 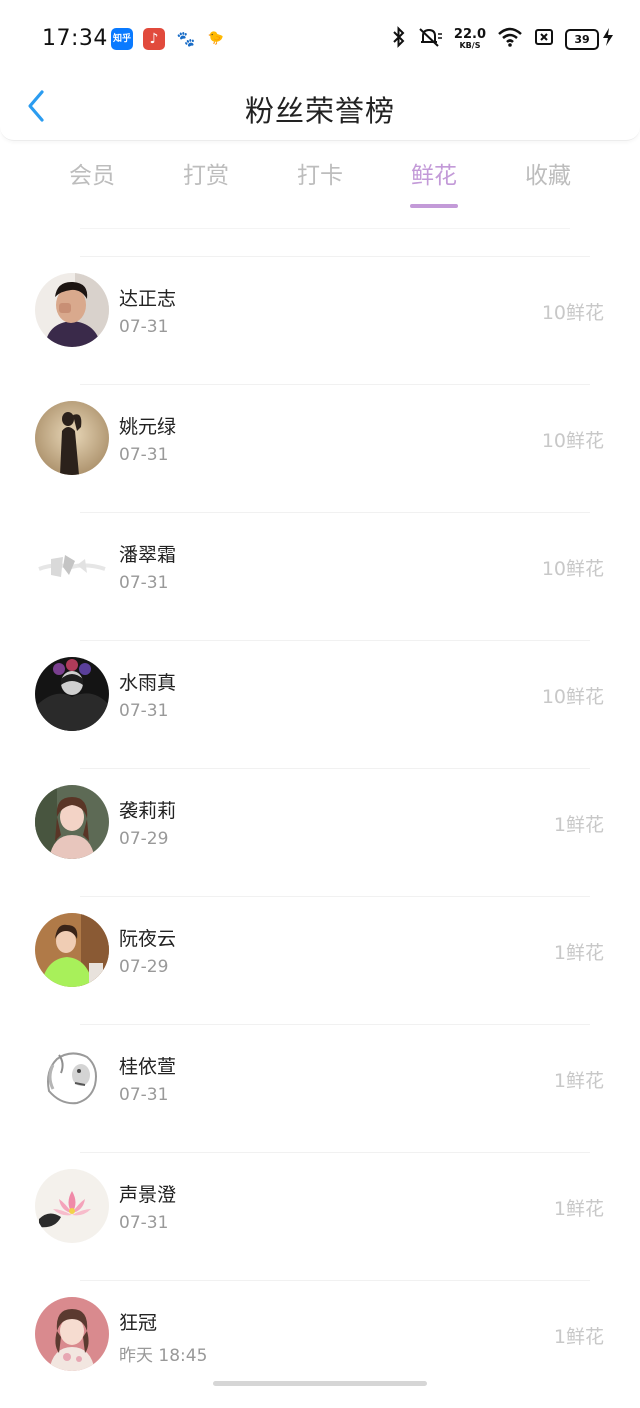 What do you see at coordinates (582, 39) in the screenshot?
I see `battery-level: 39` at bounding box center [582, 39].